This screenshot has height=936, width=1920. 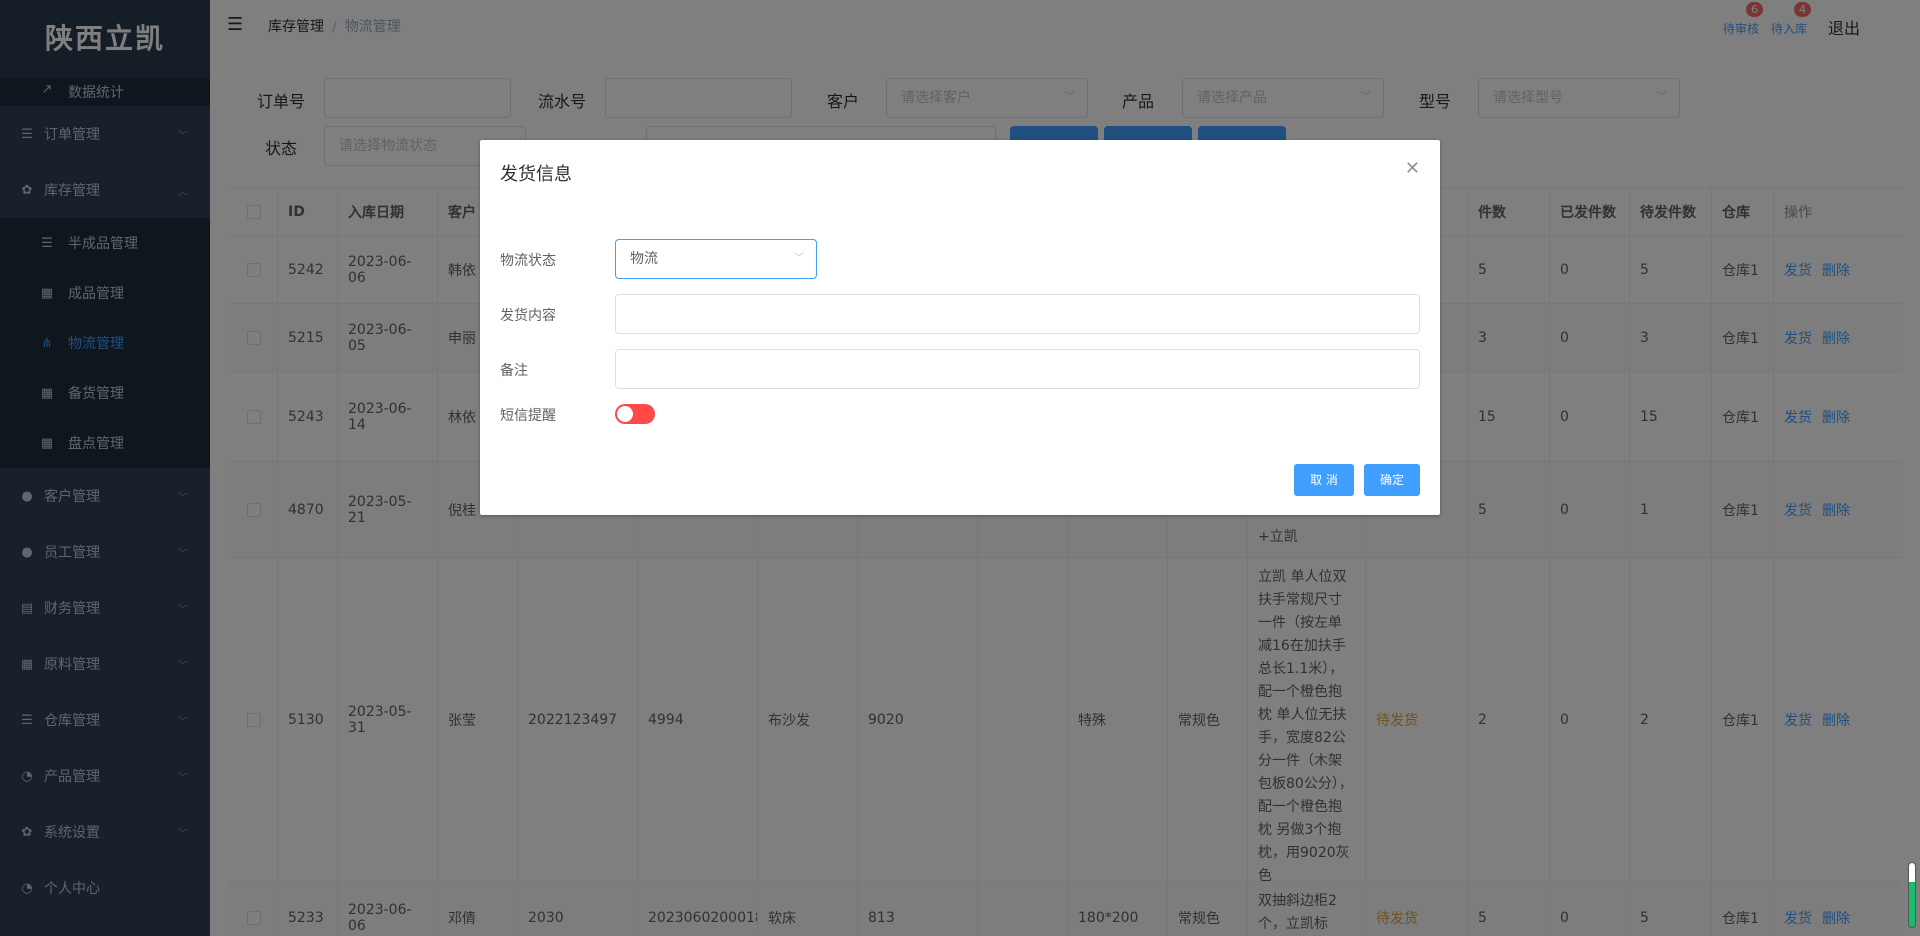 I want to click on confirm-button: 确定, so click(x=1392, y=480).